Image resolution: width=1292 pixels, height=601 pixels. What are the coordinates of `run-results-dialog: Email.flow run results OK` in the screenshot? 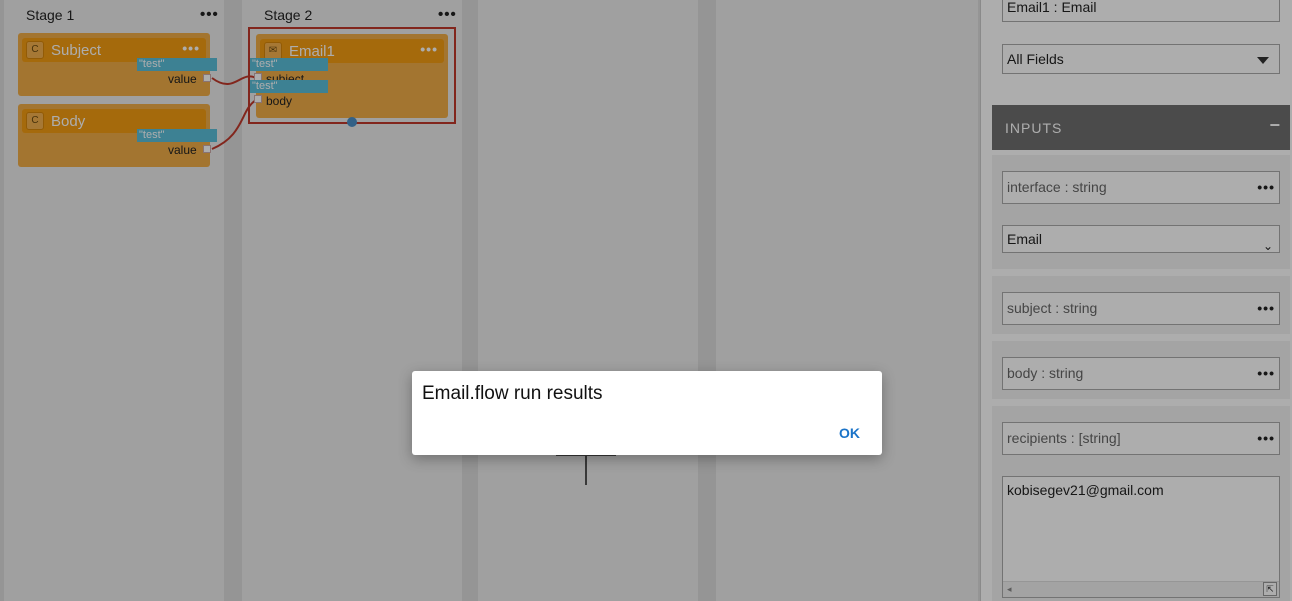 It's located at (647, 413).